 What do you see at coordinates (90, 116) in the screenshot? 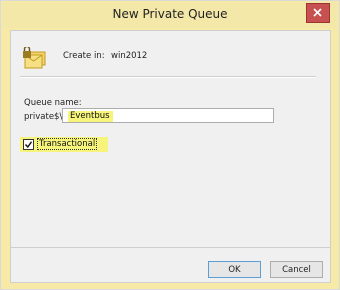
I see `queue-name-value: Eventbus` at bounding box center [90, 116].